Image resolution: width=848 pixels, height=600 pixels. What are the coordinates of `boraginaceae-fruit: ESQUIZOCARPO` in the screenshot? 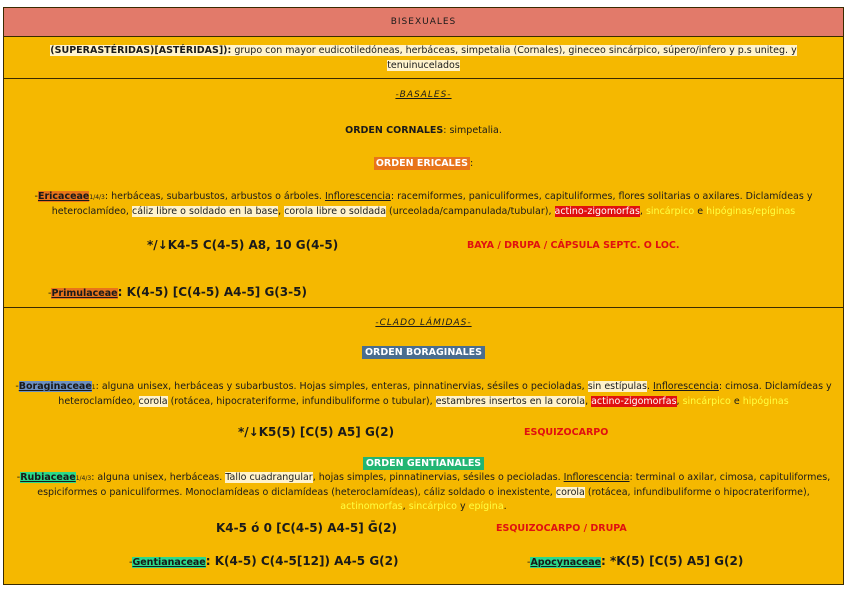 It's located at (566, 432).